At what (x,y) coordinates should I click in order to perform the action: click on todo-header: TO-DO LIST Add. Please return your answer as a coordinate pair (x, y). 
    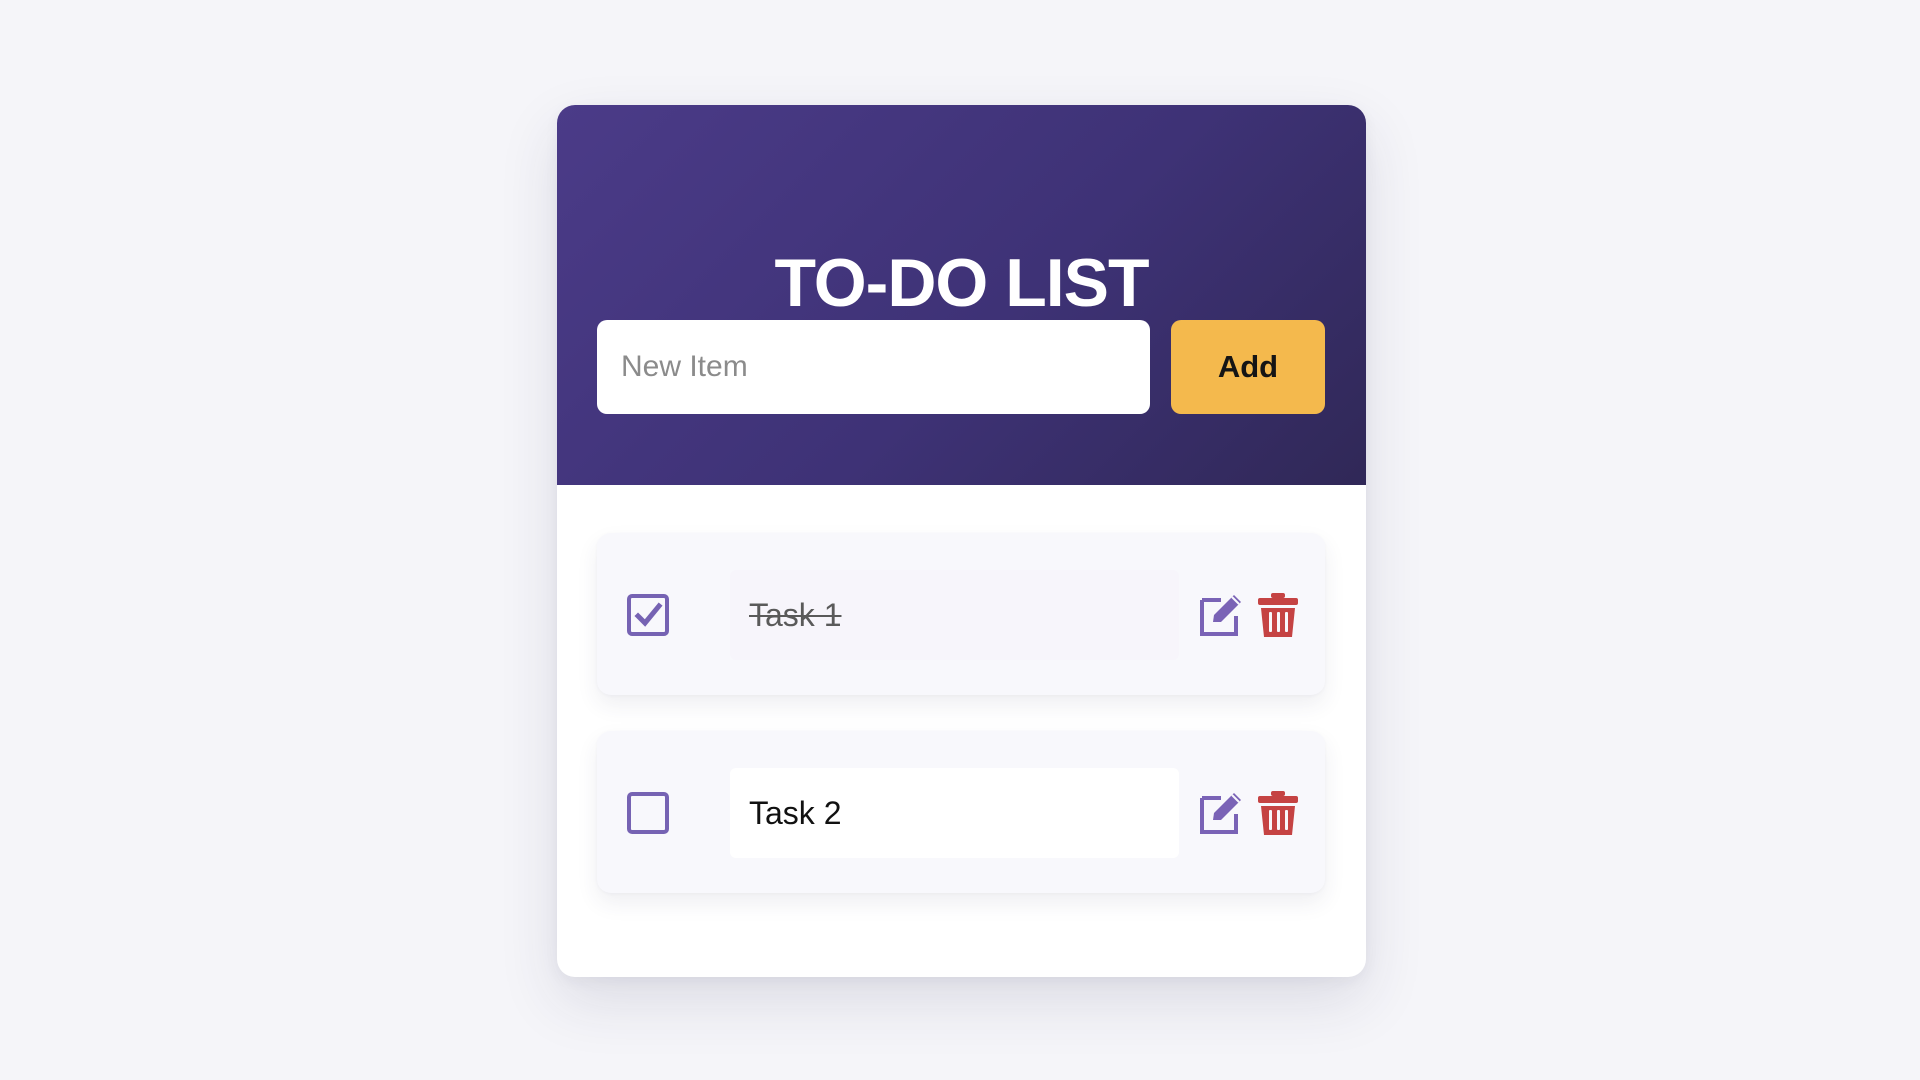
    Looking at the image, I should click on (961, 295).